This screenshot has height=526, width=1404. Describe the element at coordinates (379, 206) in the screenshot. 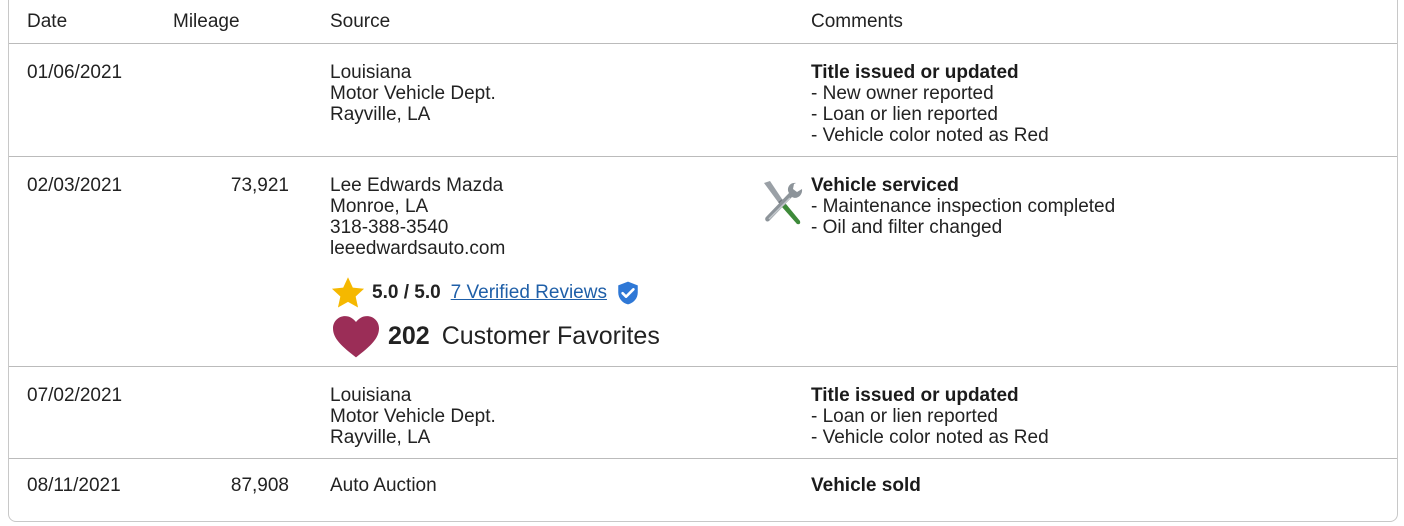

I see `source-line: Monroe, LA` at that location.